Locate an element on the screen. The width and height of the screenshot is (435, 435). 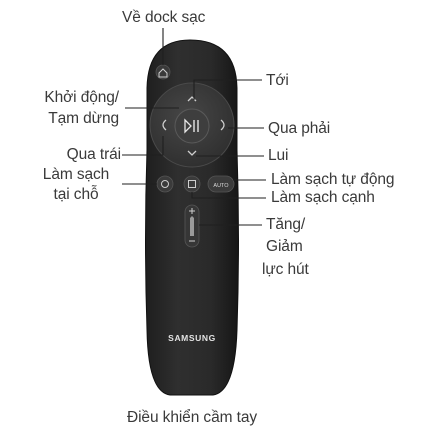
auto-clean-button: AUTO is located at coordinates (221, 184).